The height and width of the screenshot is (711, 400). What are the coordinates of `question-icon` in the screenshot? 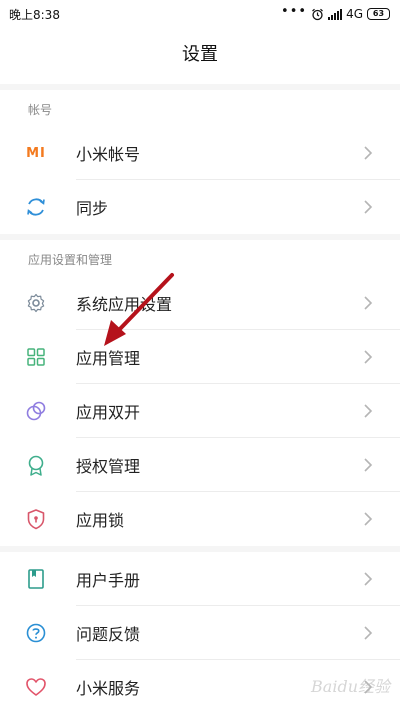 It's located at (36, 633).